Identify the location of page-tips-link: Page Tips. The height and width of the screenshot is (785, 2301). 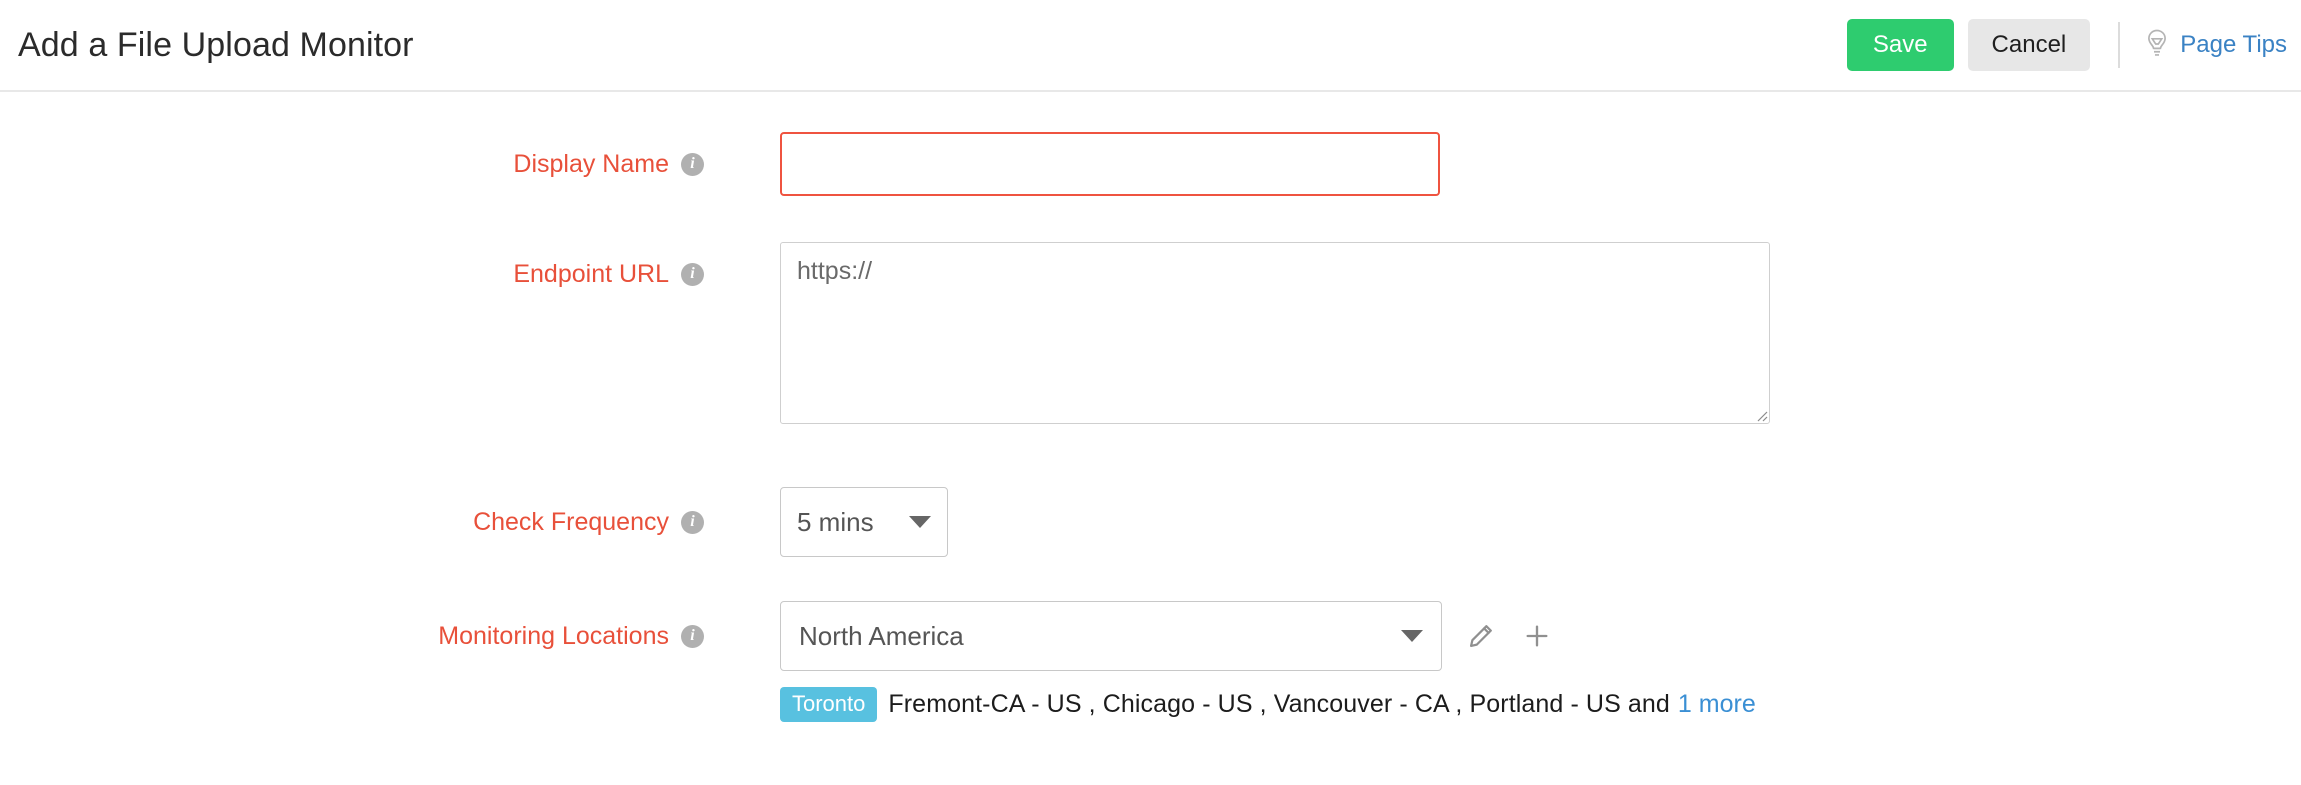
(2215, 45).